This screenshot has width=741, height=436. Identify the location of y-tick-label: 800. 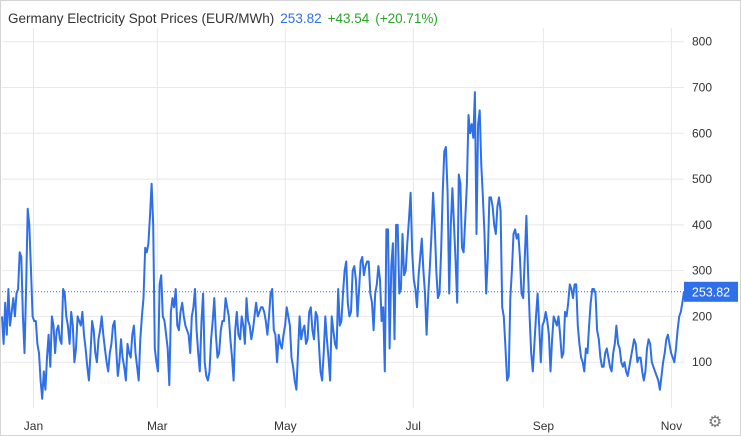
(702, 42).